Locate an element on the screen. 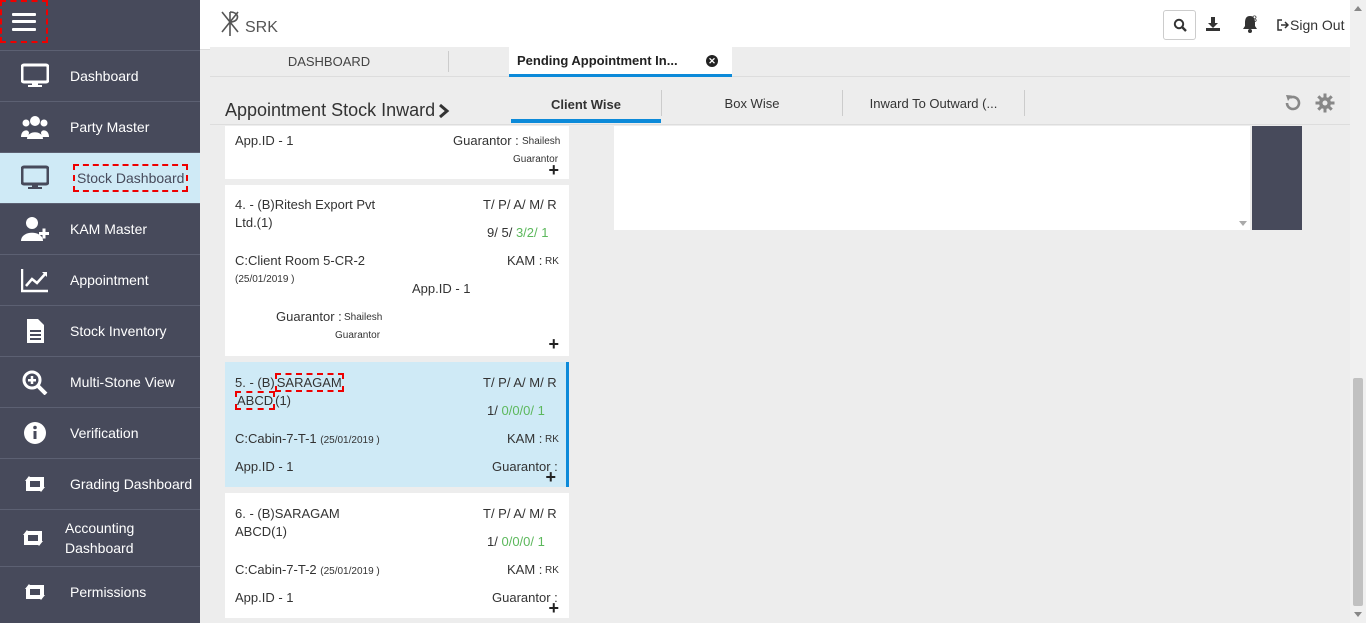 Image resolution: width=1366 pixels, height=623 pixels. detail-panel-scrollbar is located at coordinates (1243, 178).